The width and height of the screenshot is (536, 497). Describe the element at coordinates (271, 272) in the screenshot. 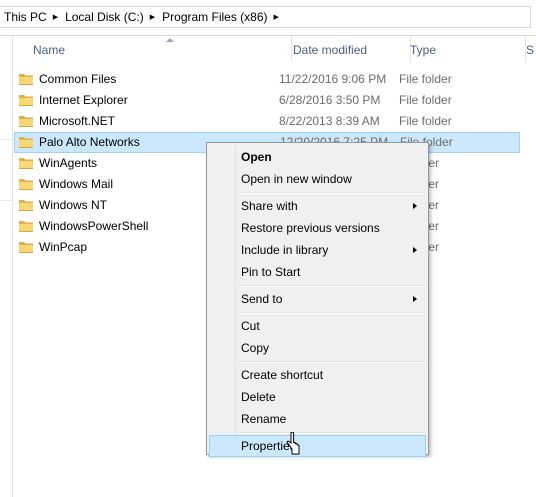

I see `menu-item-label: Pin to Start` at that location.